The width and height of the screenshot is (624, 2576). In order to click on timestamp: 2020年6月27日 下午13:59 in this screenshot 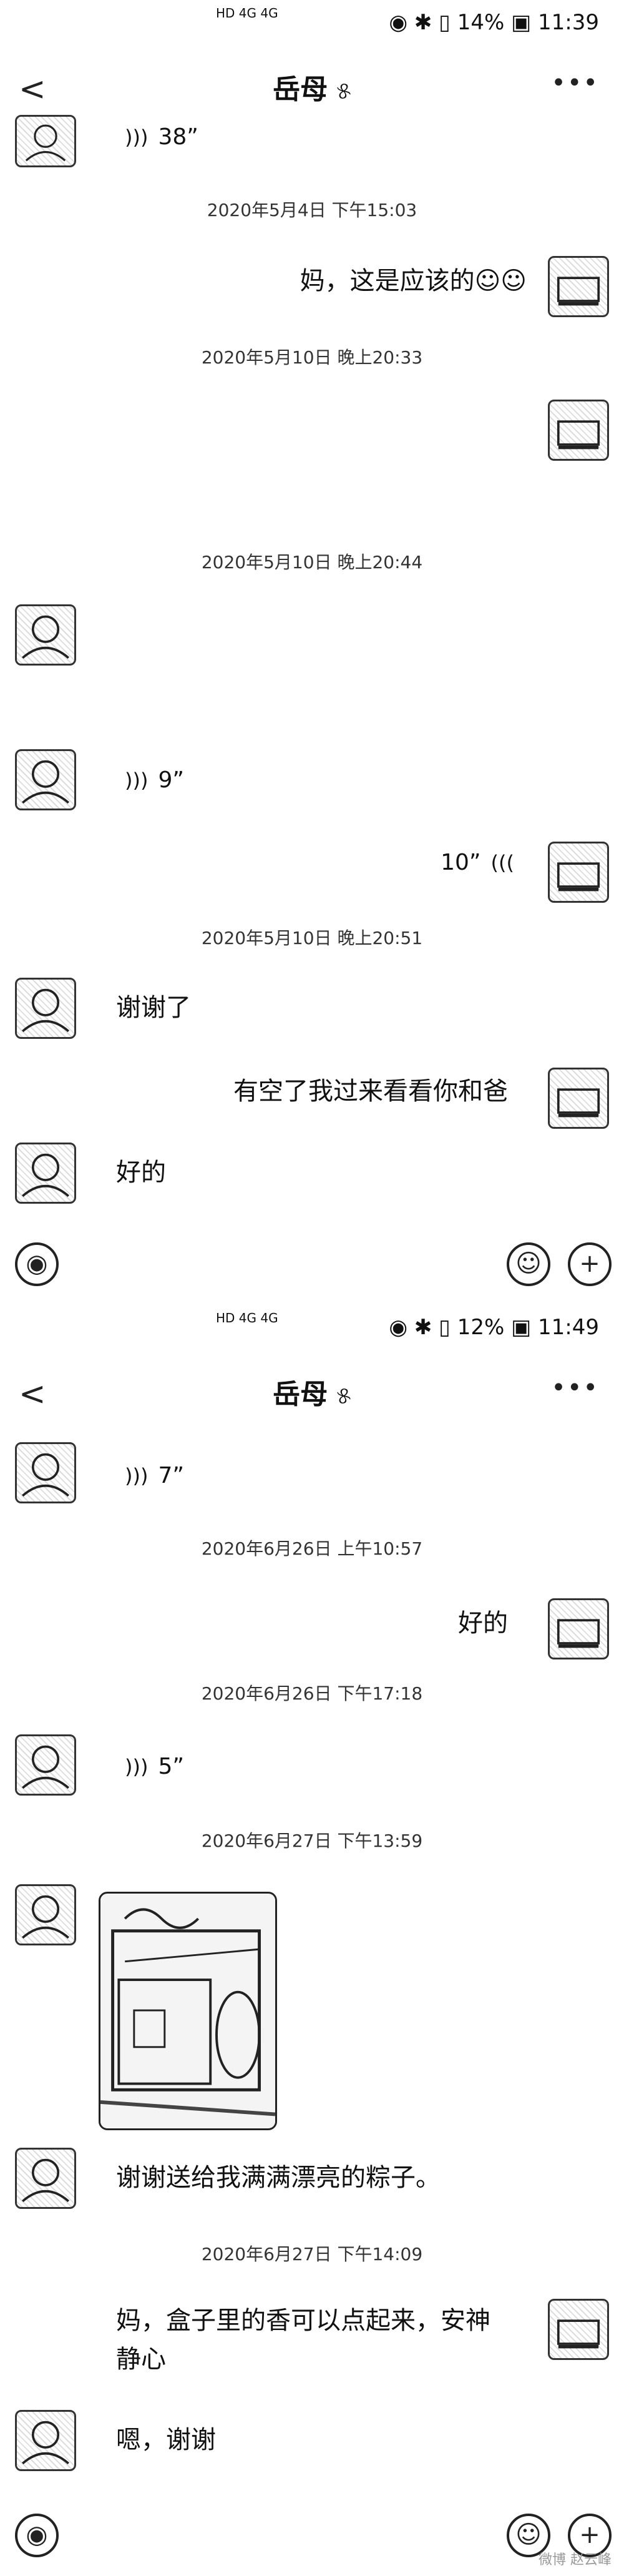, I will do `click(312, 1841)`.